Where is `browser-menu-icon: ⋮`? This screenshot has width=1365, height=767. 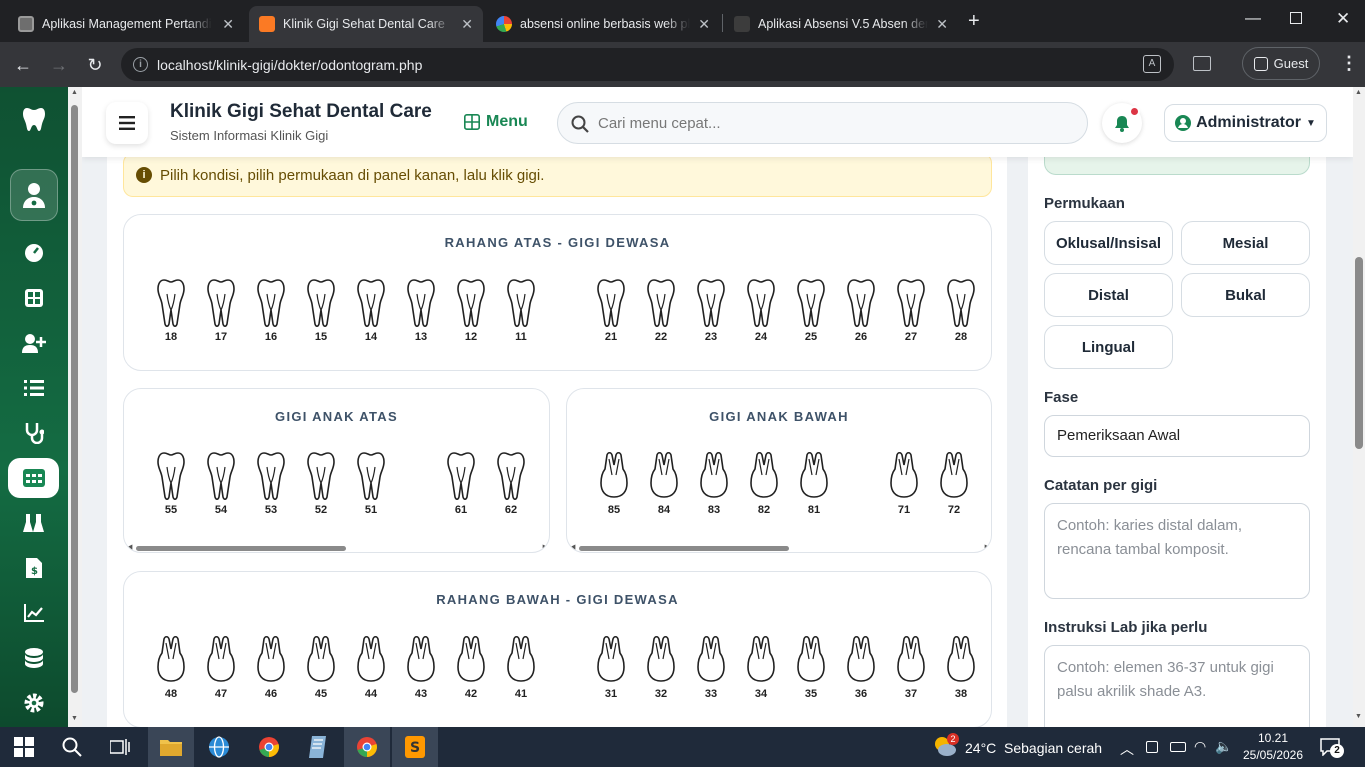 browser-menu-icon: ⋮ is located at coordinates (1349, 63).